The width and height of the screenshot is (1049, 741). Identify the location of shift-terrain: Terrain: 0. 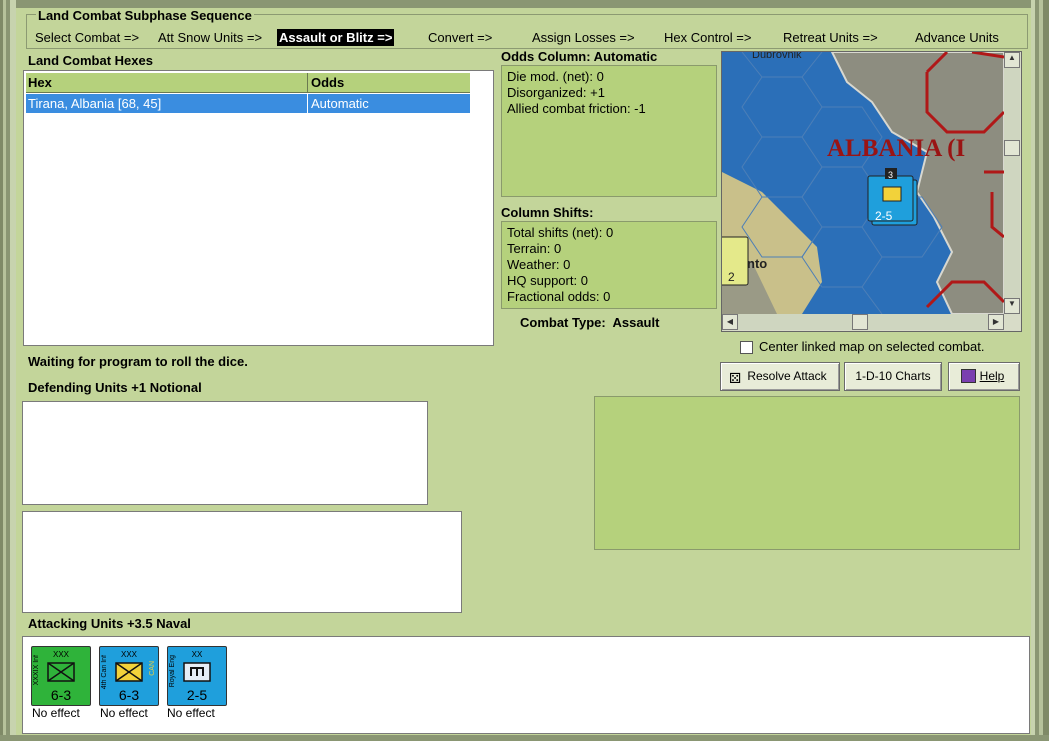
(534, 248).